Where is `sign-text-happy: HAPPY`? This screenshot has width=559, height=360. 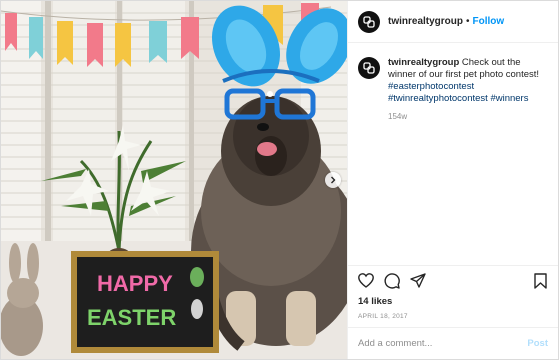 sign-text-happy: HAPPY is located at coordinates (135, 283).